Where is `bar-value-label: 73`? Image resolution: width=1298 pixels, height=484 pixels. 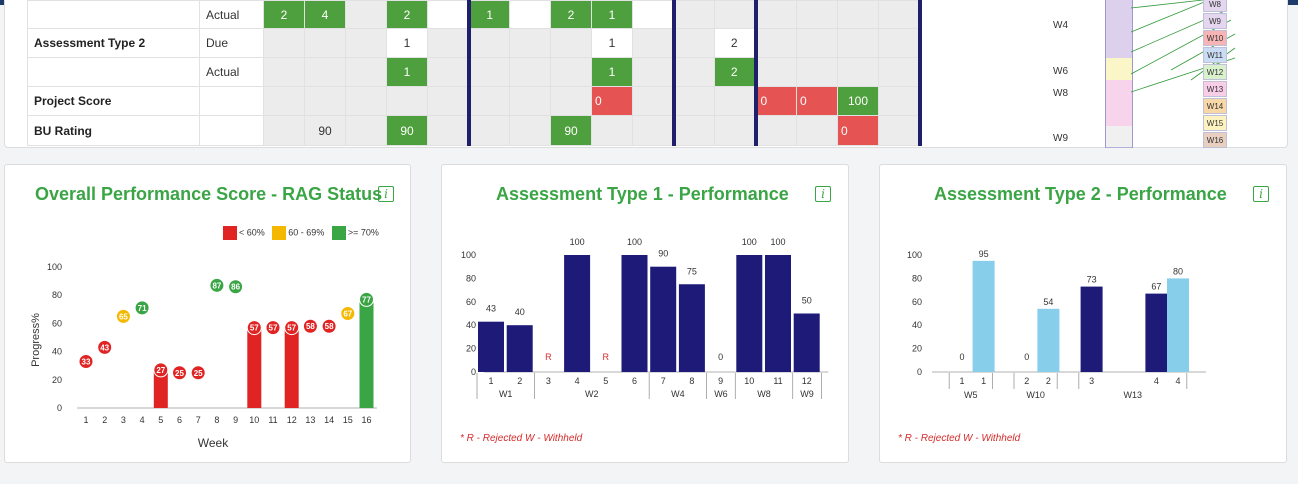 bar-value-label: 73 is located at coordinates (1092, 280).